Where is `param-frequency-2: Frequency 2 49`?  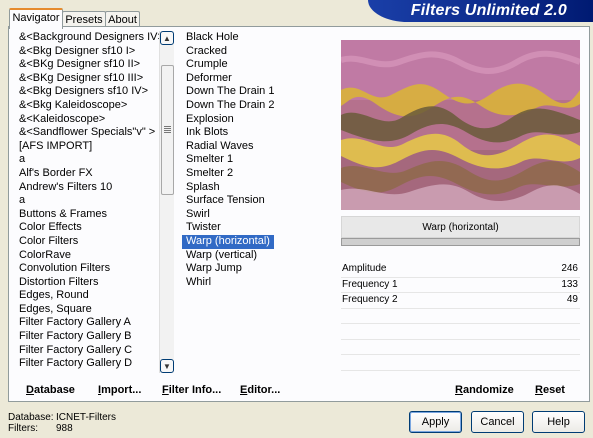 param-frequency-2: Frequency 2 49 is located at coordinates (460, 301).